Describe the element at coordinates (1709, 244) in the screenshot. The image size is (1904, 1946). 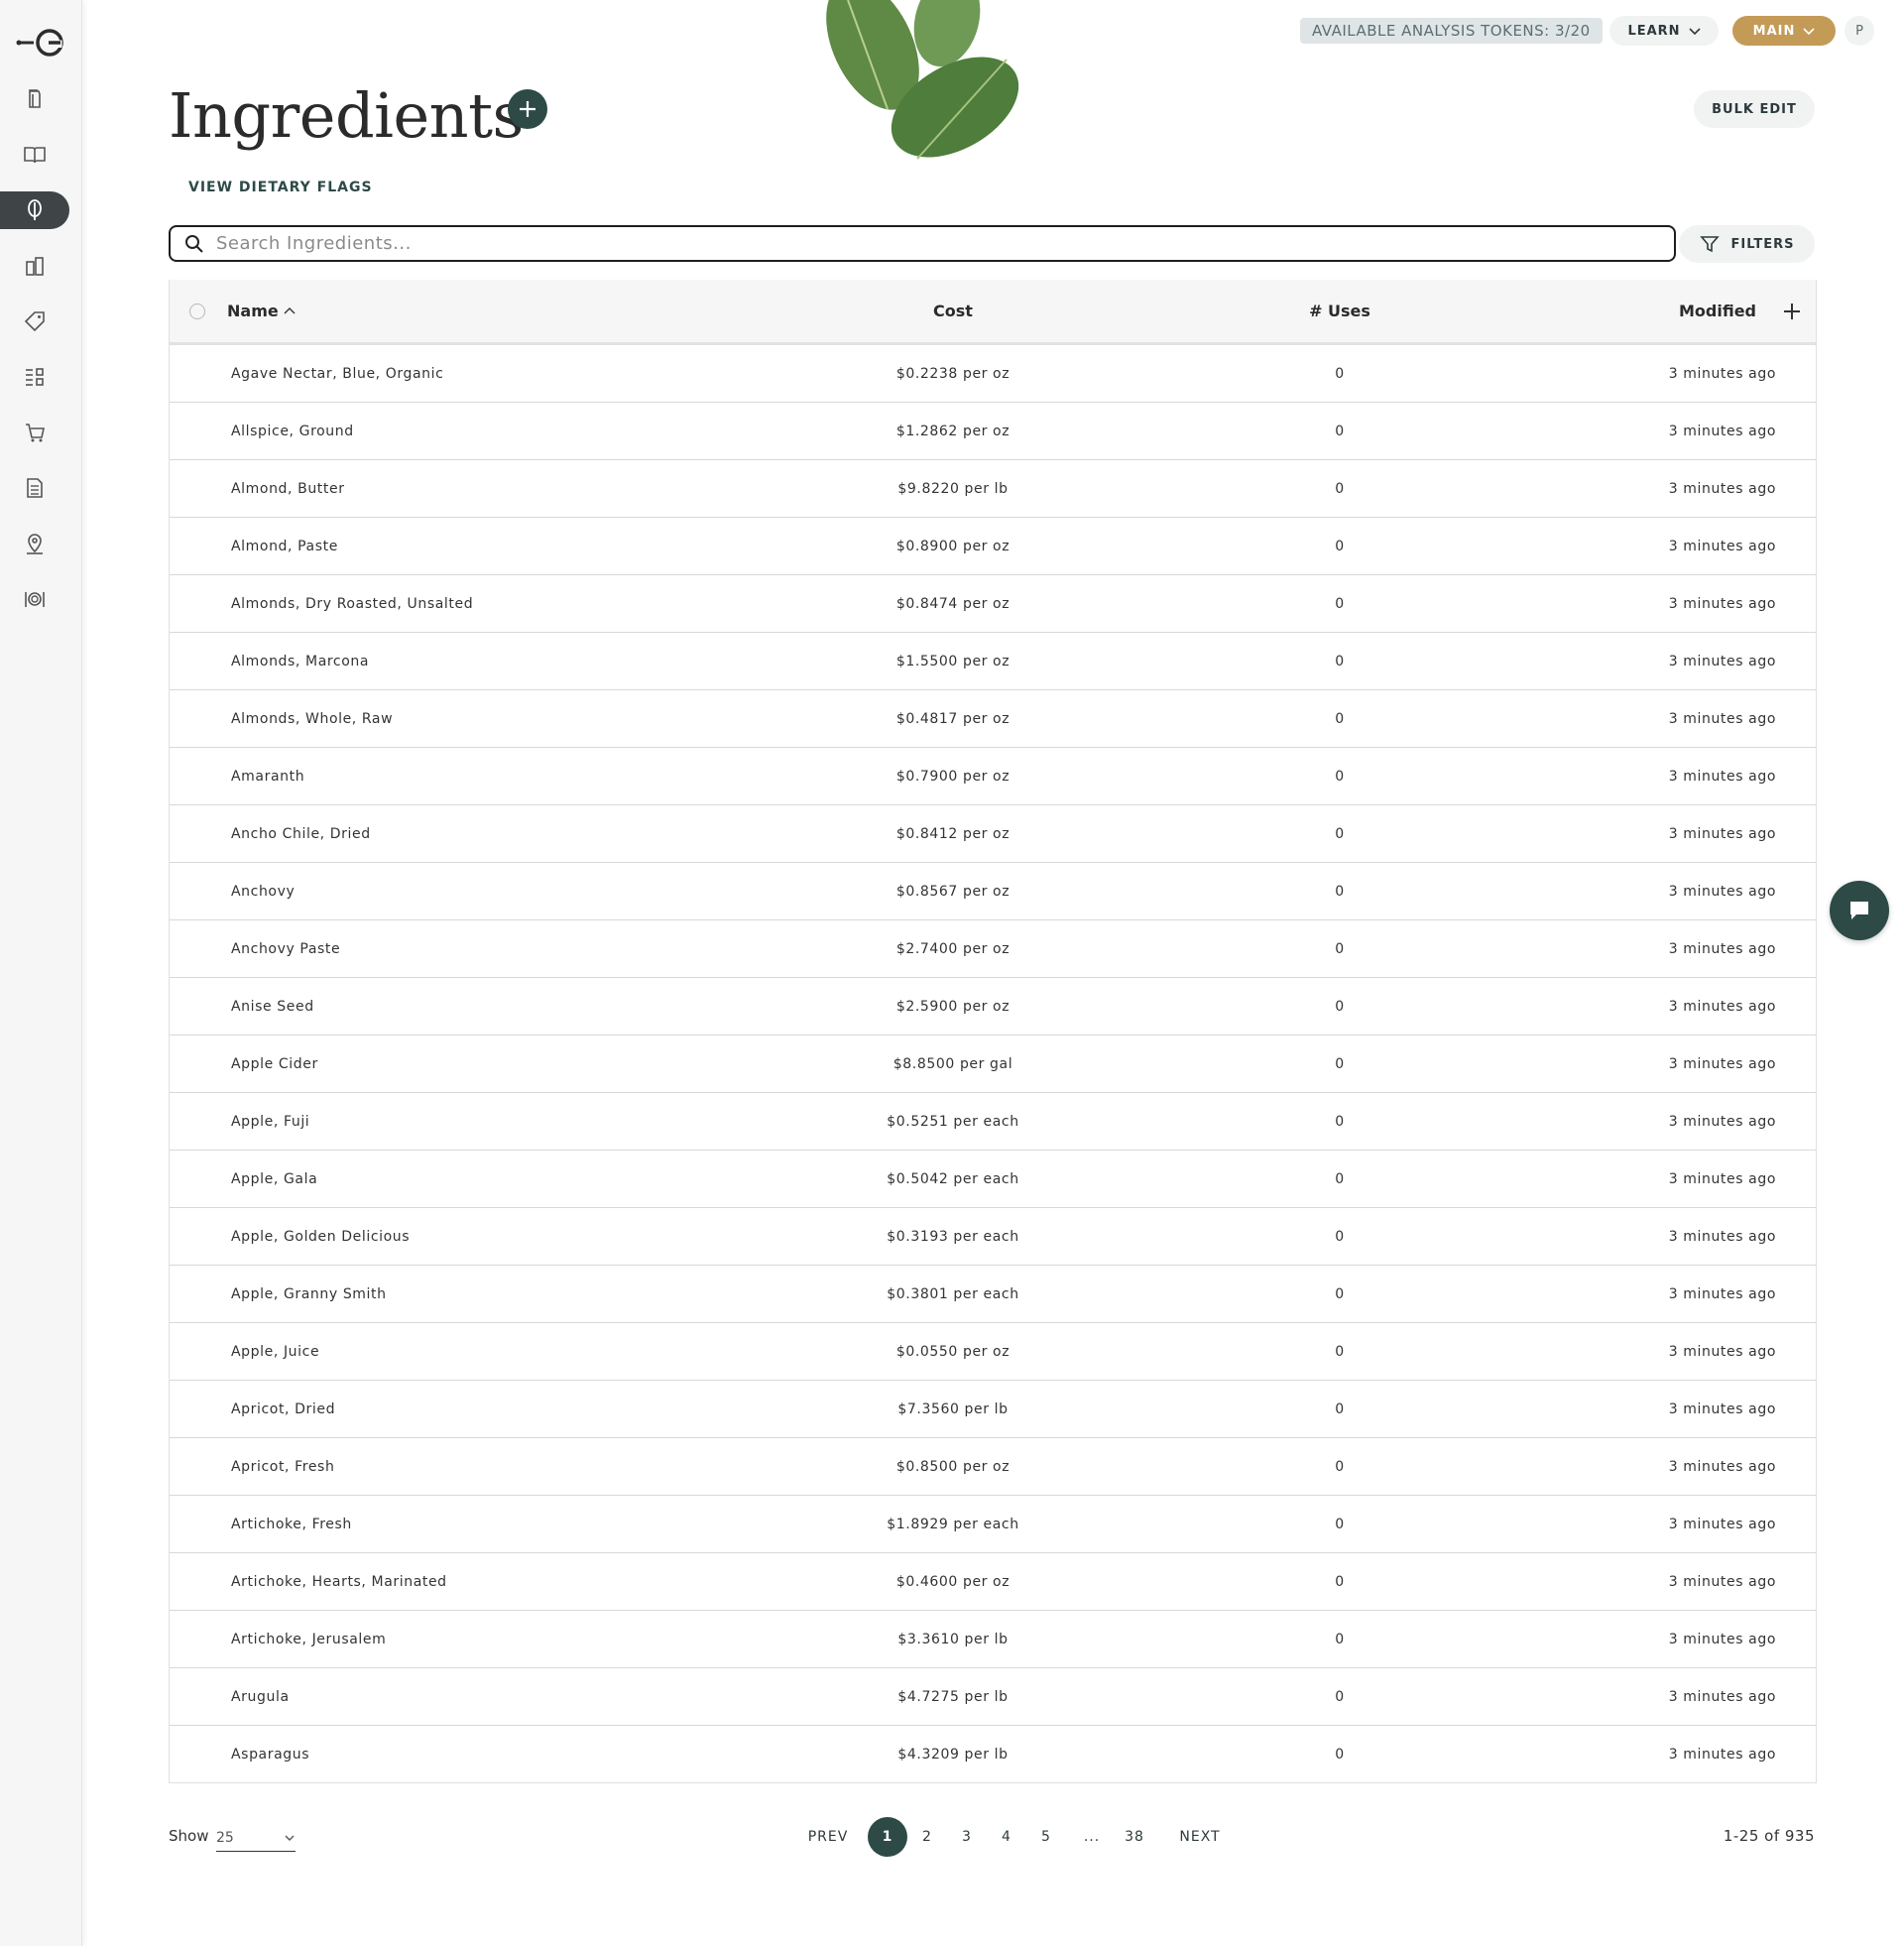
I see `filter-icon` at that location.